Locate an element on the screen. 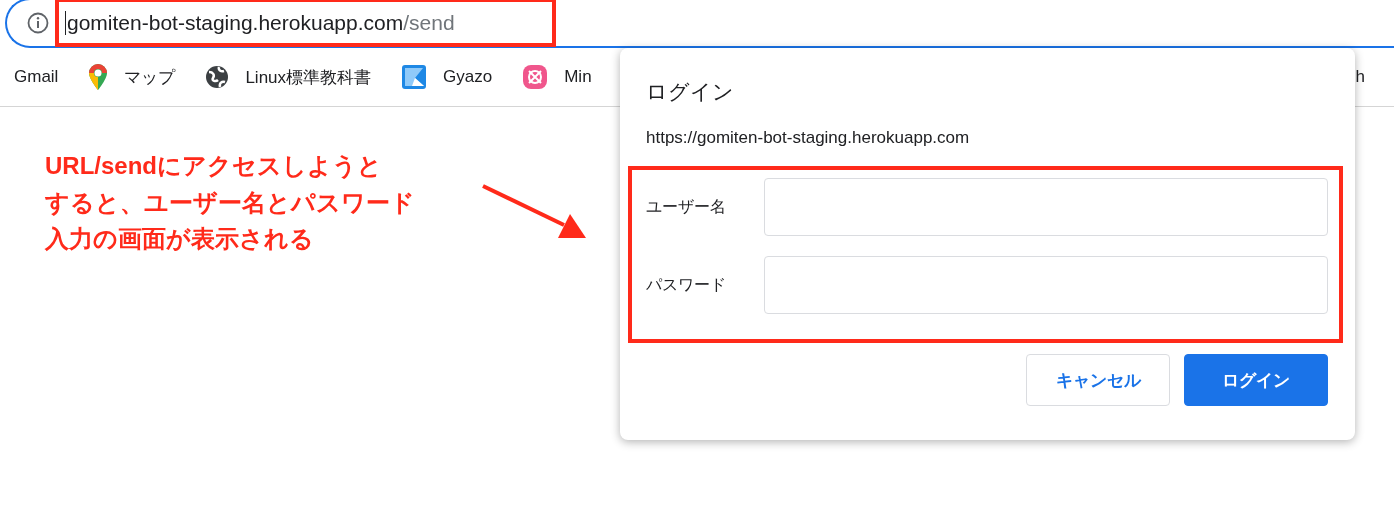 The width and height of the screenshot is (1394, 514). login-button: ログイン is located at coordinates (1256, 380).